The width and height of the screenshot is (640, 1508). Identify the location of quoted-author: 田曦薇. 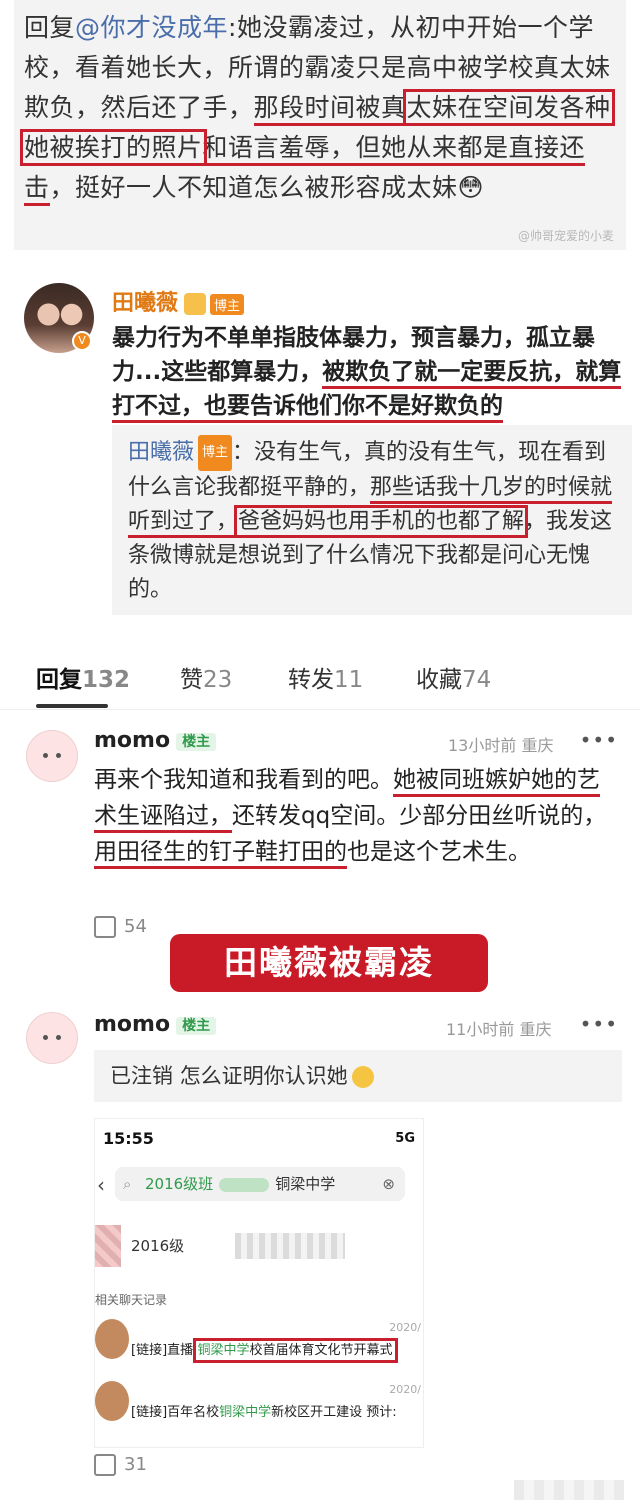
(161, 452).